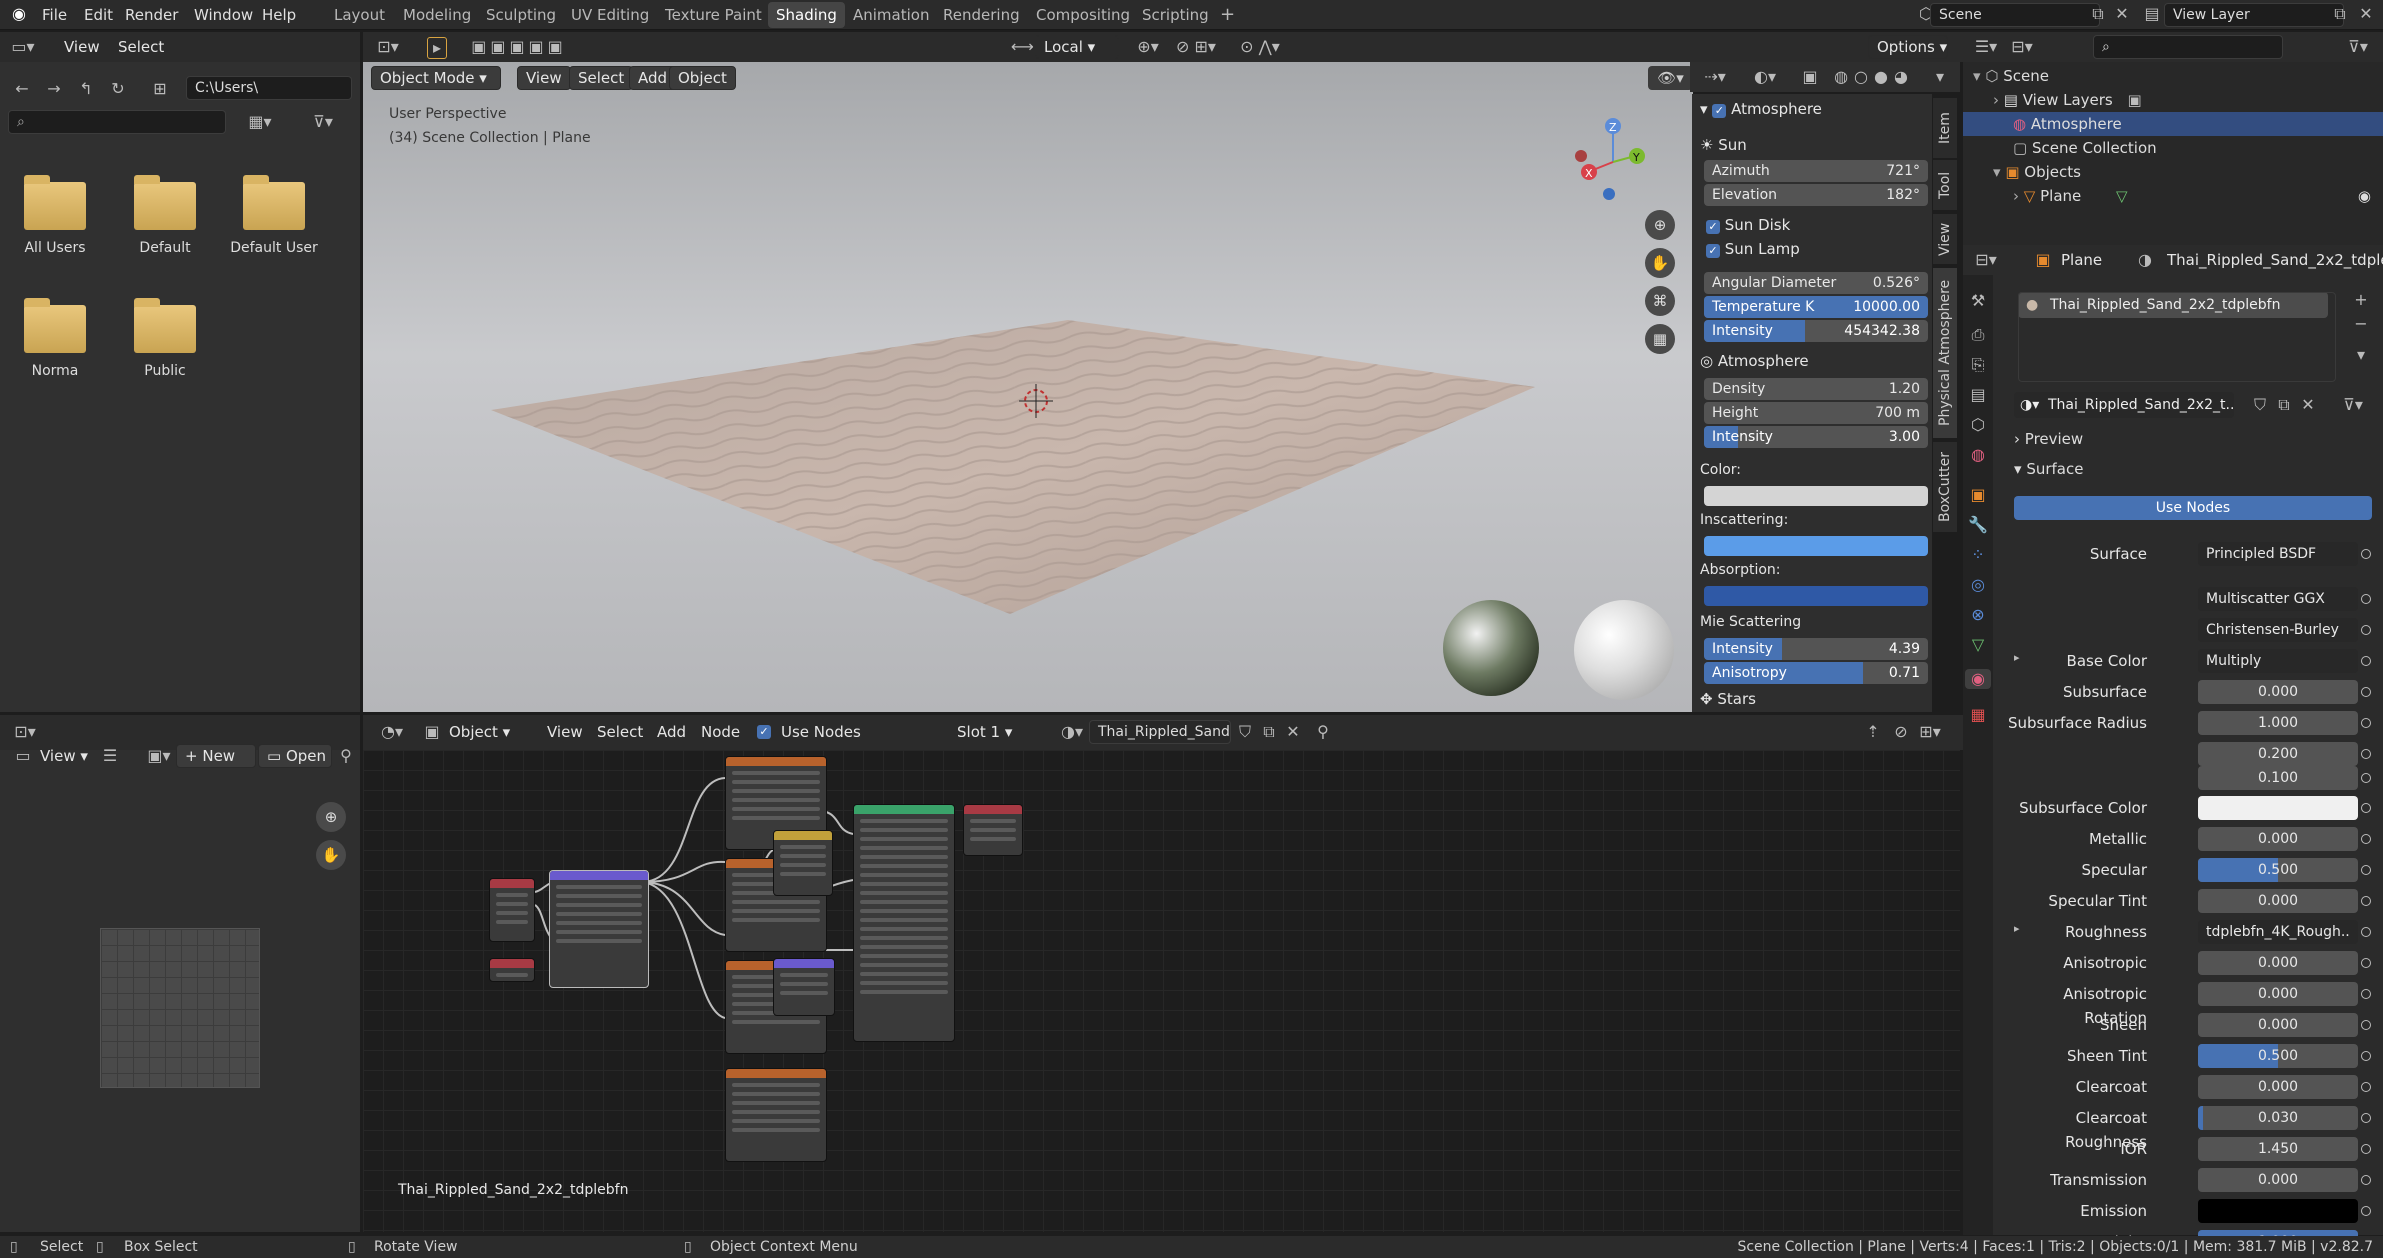  I want to click on color-swatch, so click(1816, 496).